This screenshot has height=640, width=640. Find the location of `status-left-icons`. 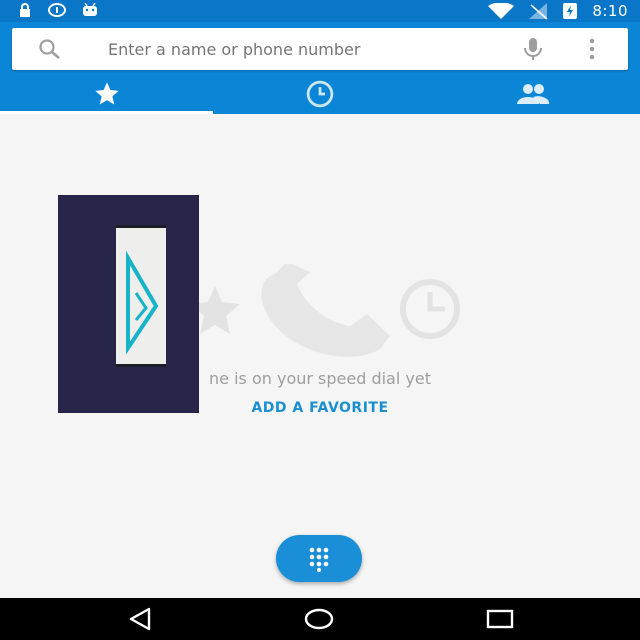

status-left-icons is located at coordinates (58, 10).